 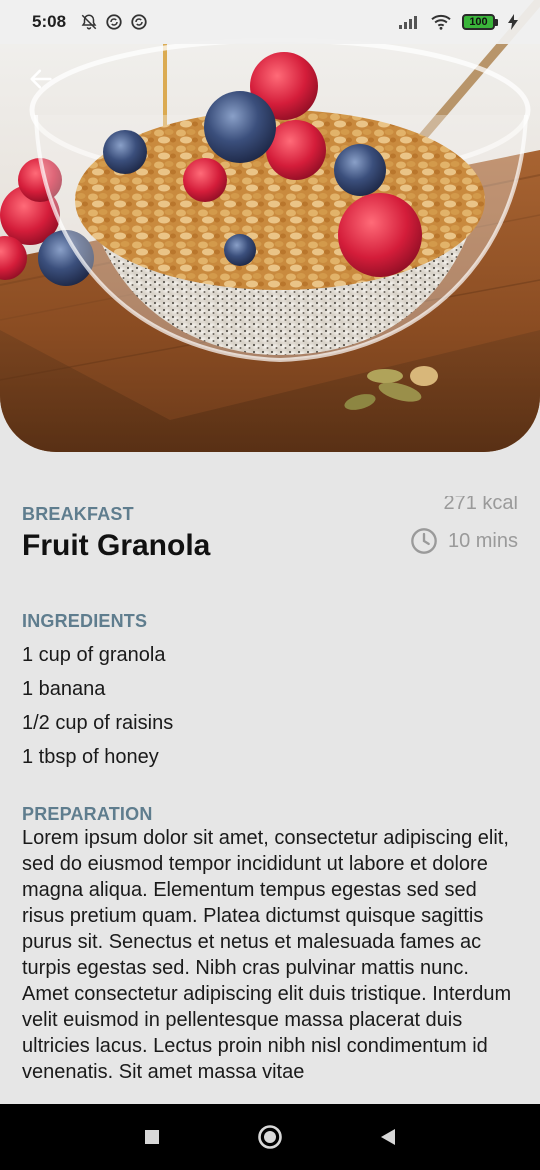 What do you see at coordinates (441, 22) in the screenshot?
I see `wifi-icon` at bounding box center [441, 22].